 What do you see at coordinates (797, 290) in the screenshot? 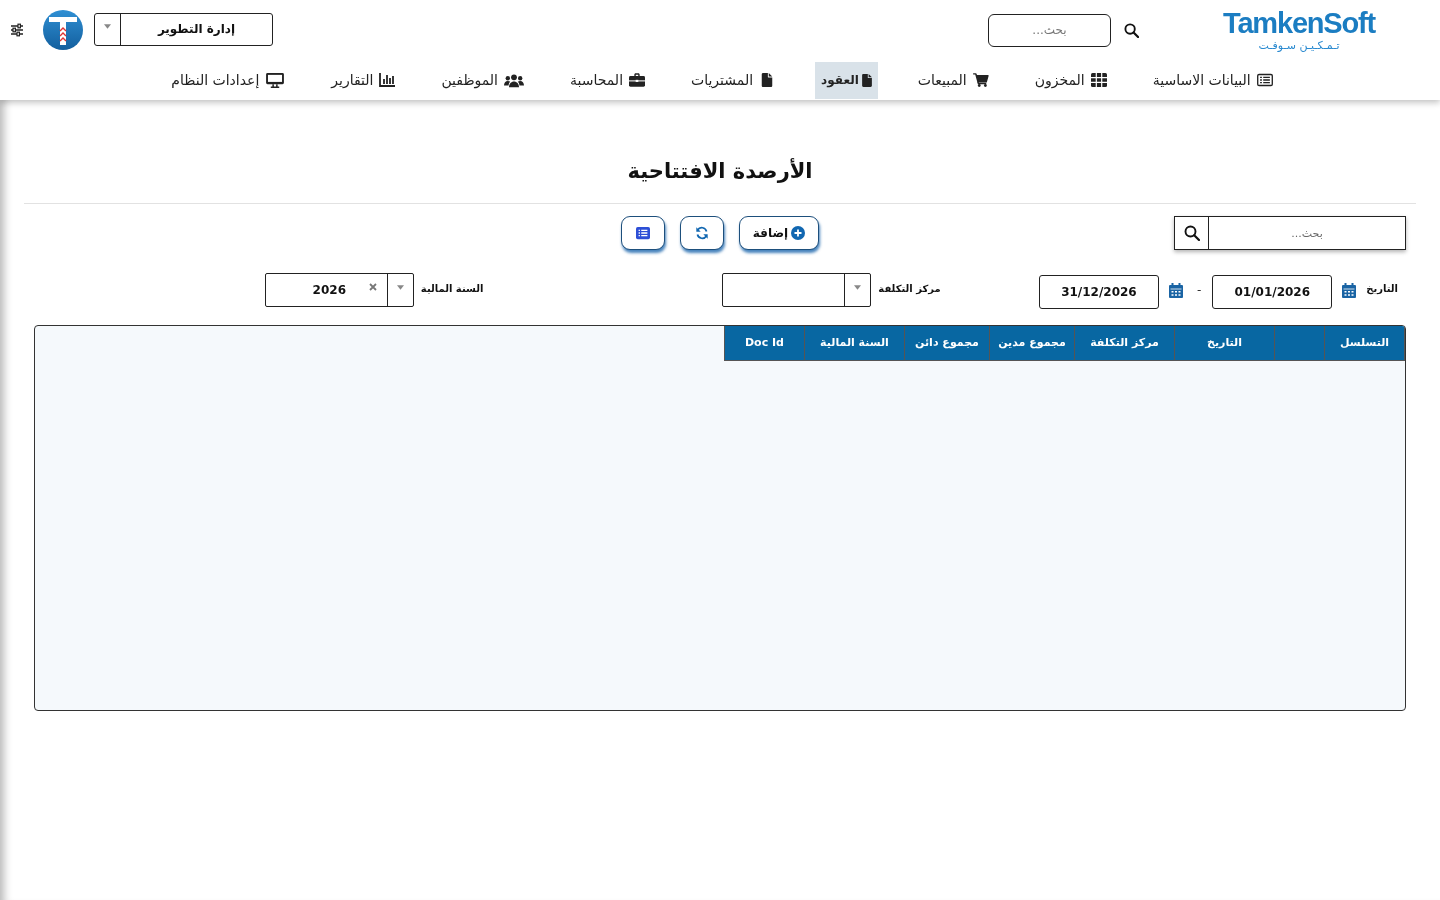
I see `cost-center-select` at bounding box center [797, 290].